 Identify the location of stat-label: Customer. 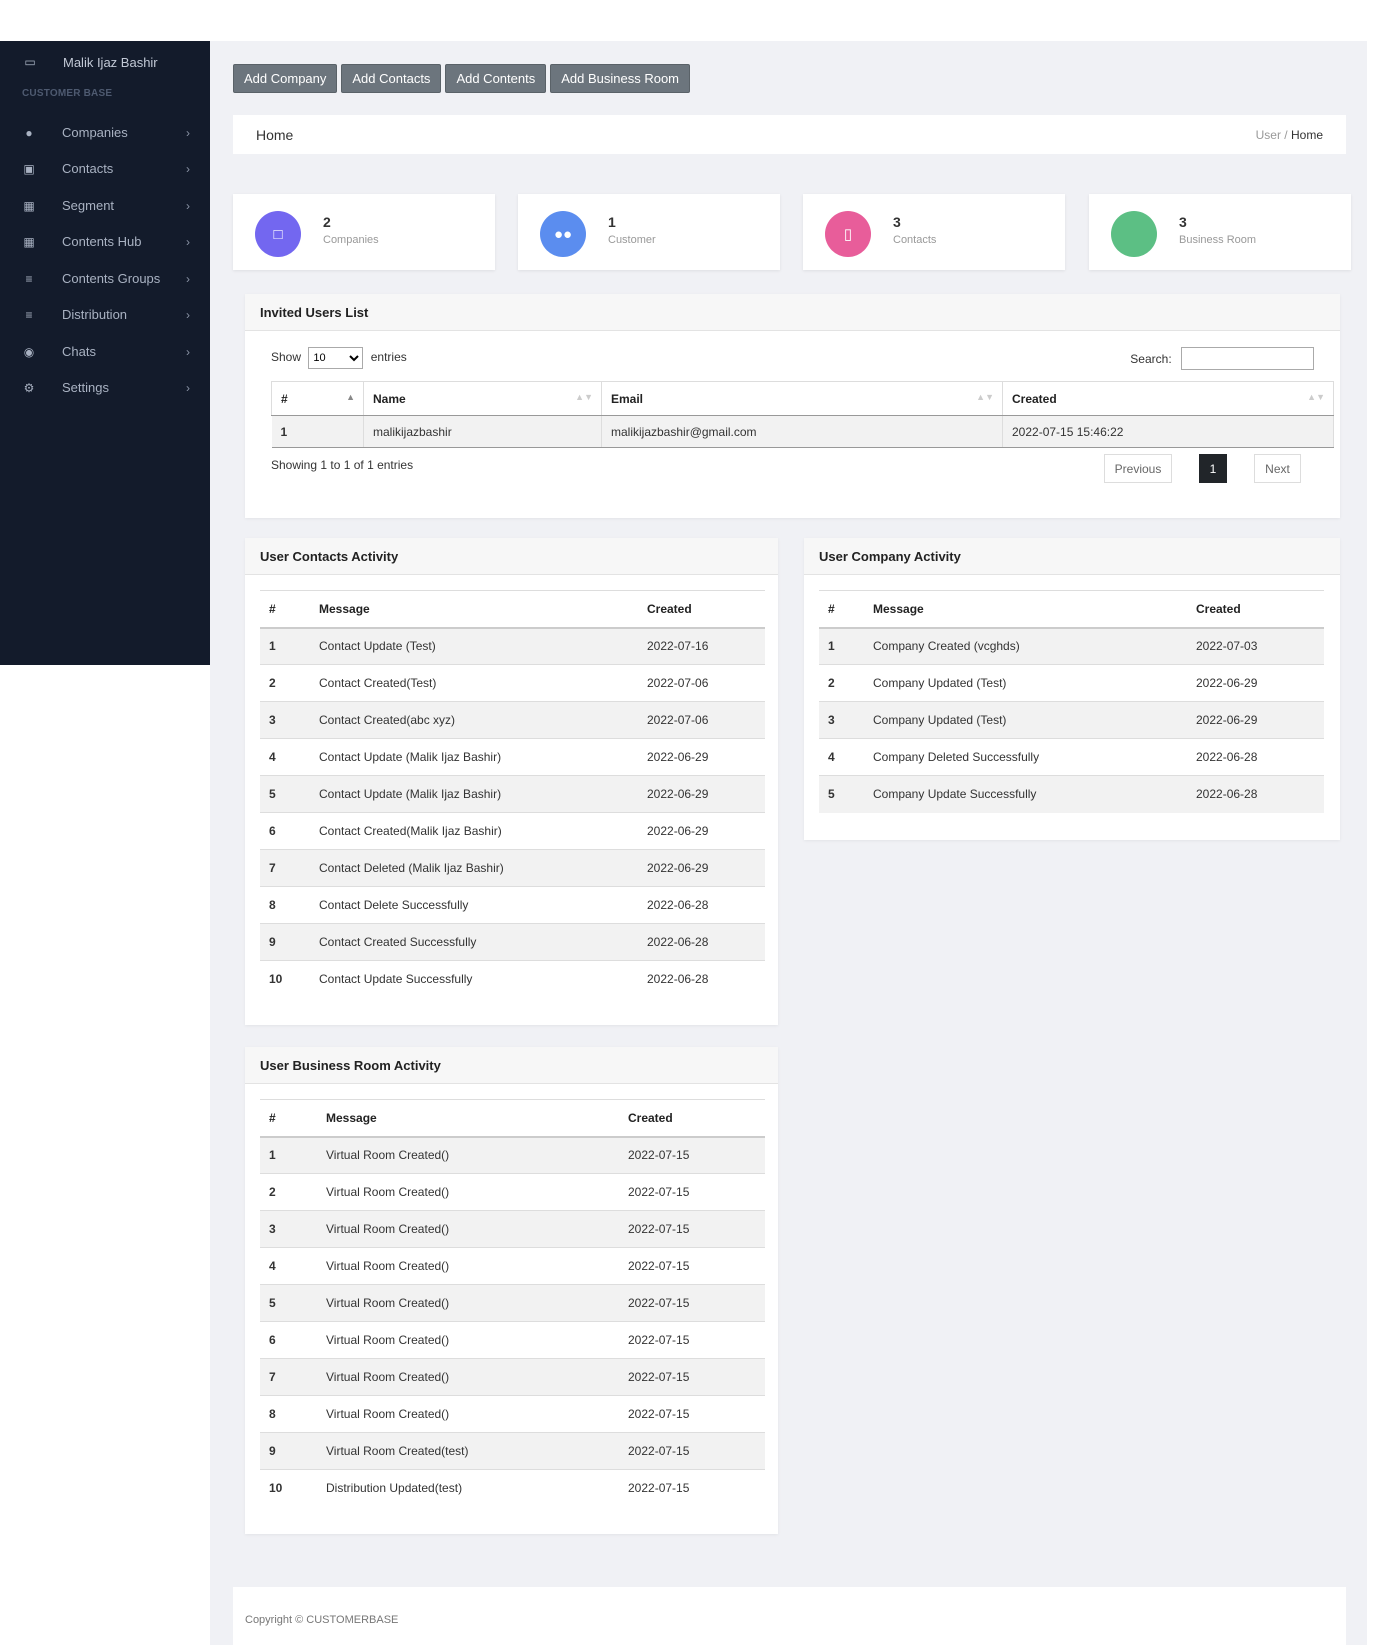
(632, 240).